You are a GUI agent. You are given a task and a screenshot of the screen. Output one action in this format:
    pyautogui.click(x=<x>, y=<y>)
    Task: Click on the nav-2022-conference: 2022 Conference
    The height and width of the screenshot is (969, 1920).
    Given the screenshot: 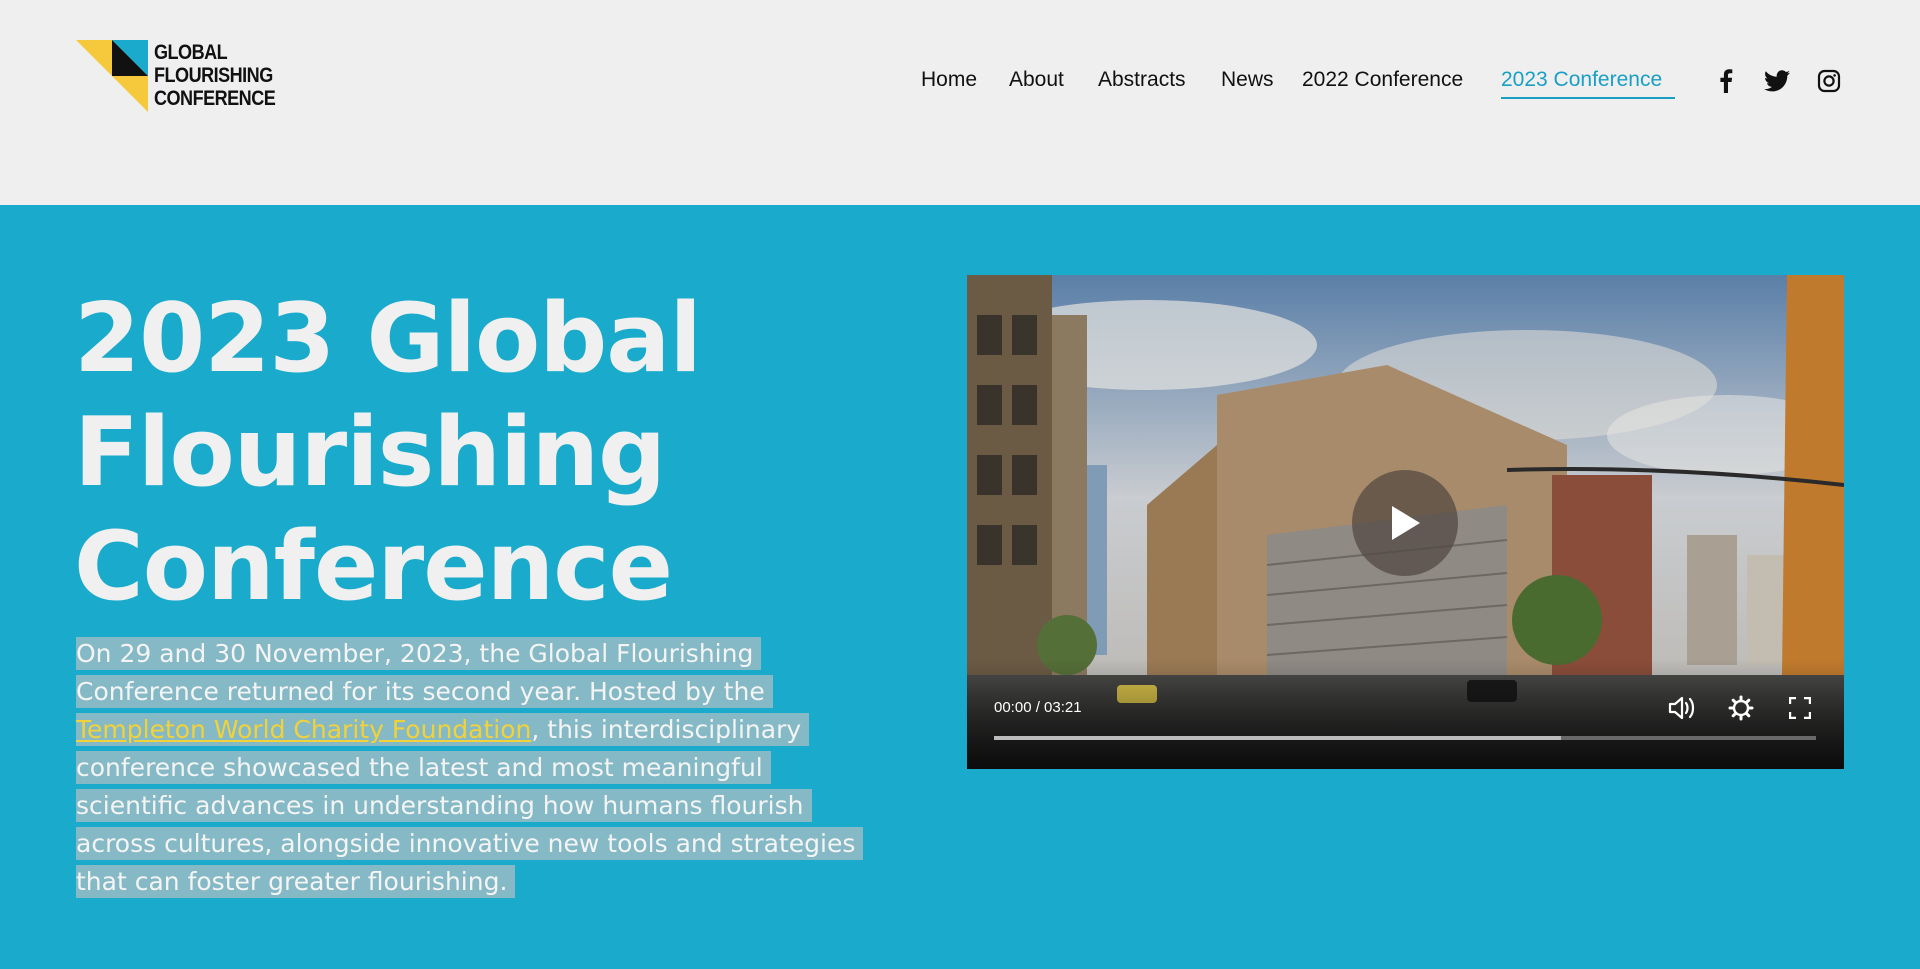 What is the action you would take?
    pyautogui.click(x=1382, y=80)
    